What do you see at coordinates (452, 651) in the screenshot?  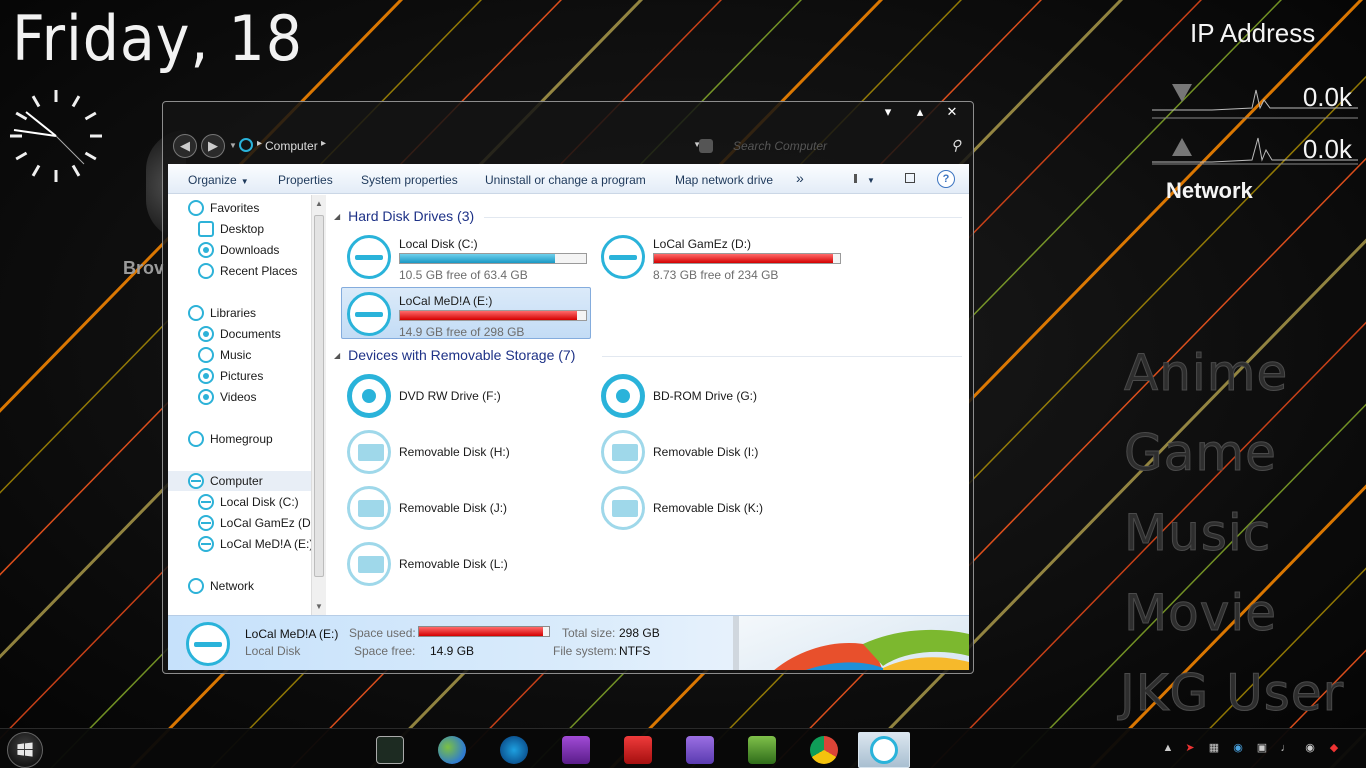 I see `space-free-value: 14.9 GB` at bounding box center [452, 651].